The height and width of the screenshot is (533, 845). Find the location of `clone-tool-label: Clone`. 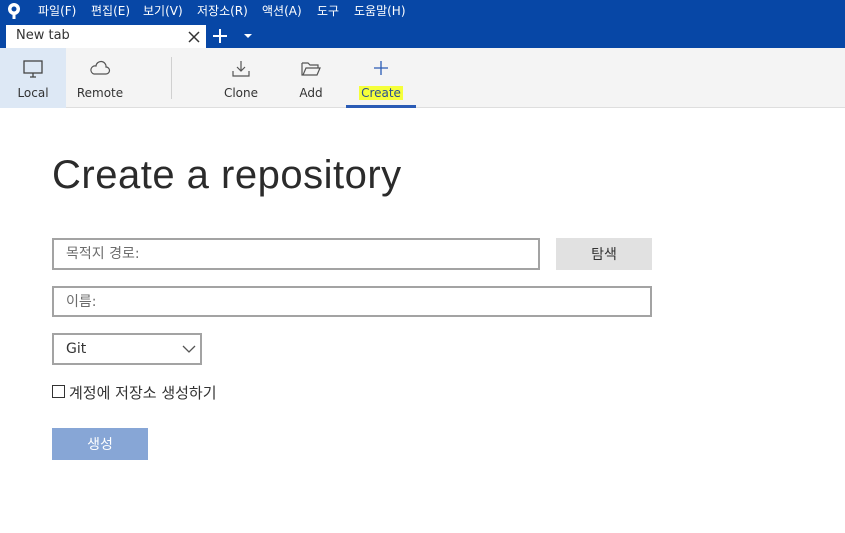

clone-tool-label: Clone is located at coordinates (241, 93).